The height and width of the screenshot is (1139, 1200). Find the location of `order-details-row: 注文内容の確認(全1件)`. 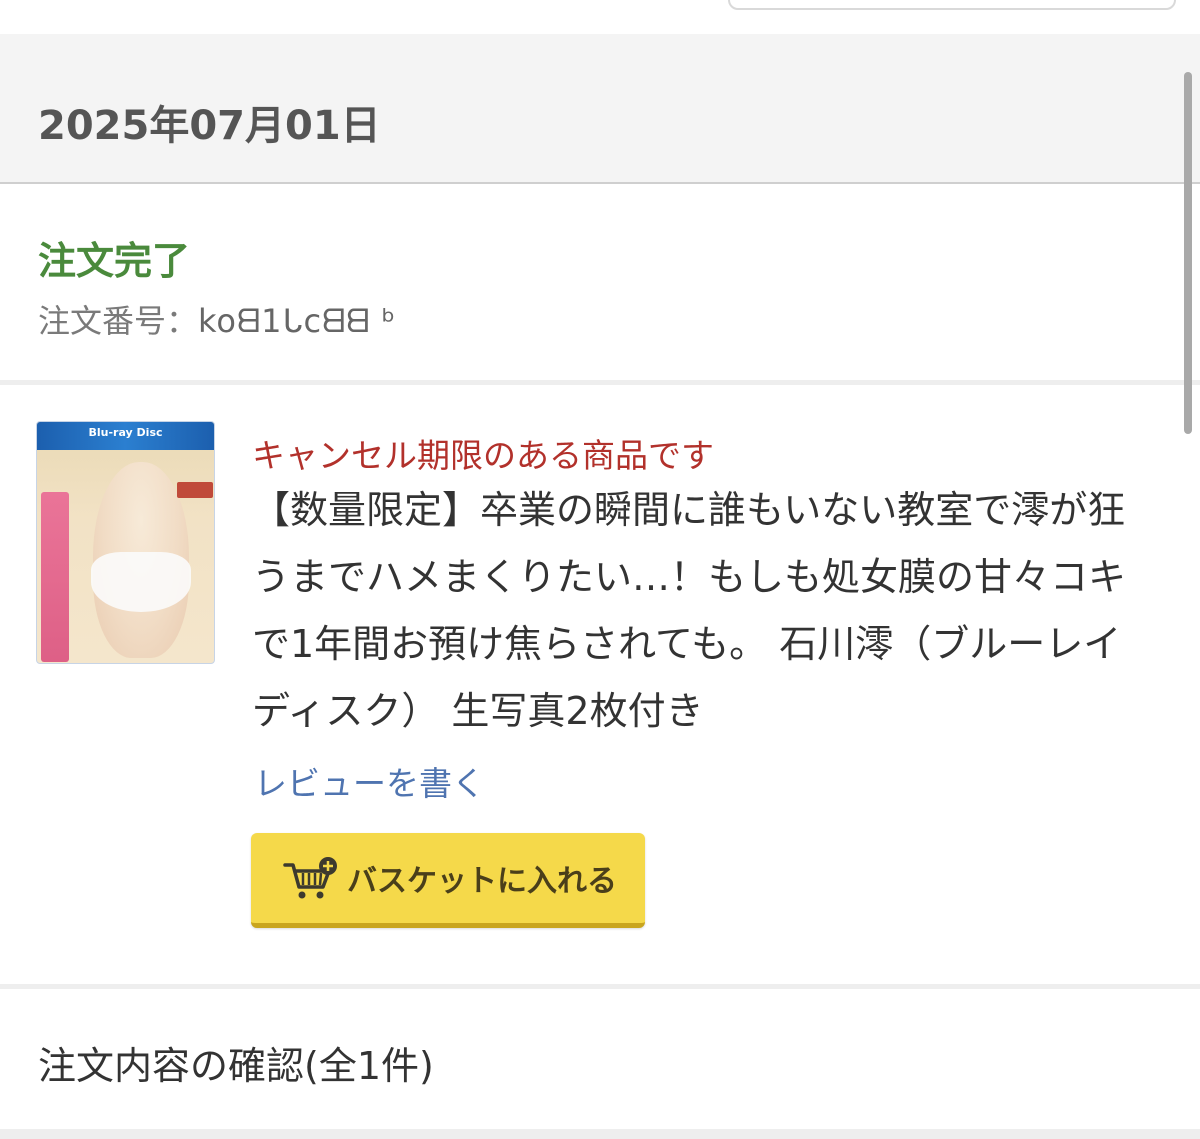

order-details-row: 注文内容の確認(全1件) is located at coordinates (600, 1059).